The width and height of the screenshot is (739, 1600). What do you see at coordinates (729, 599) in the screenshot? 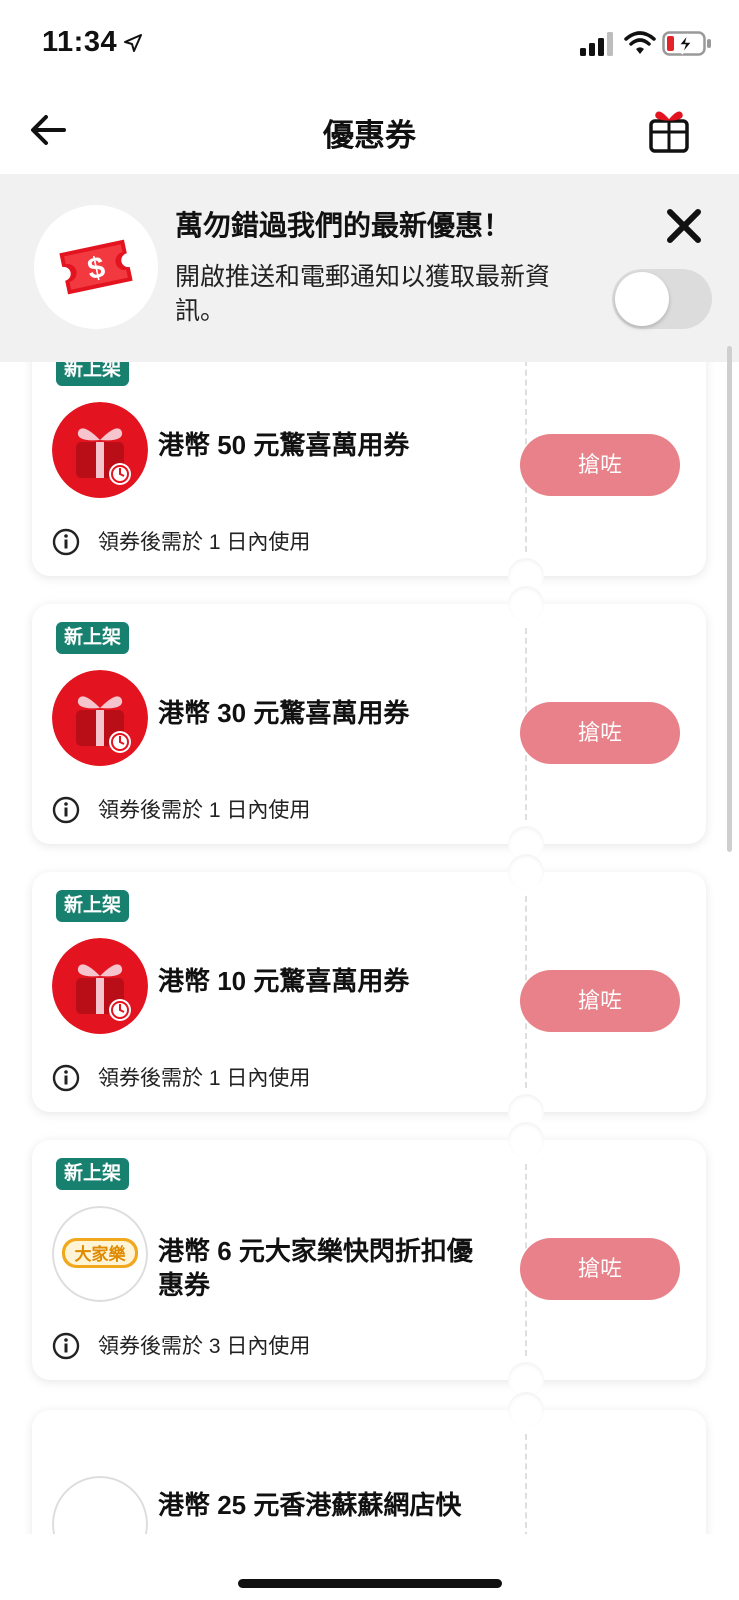
I see `scrollbar` at bounding box center [729, 599].